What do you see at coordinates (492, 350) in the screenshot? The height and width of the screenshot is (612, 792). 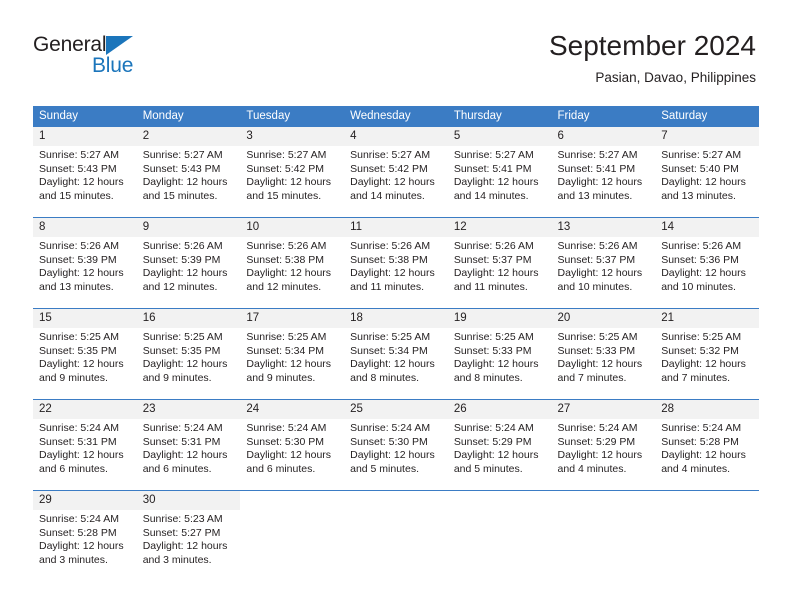 I see `sunset-text: Sunset: 5:33 PM` at bounding box center [492, 350].